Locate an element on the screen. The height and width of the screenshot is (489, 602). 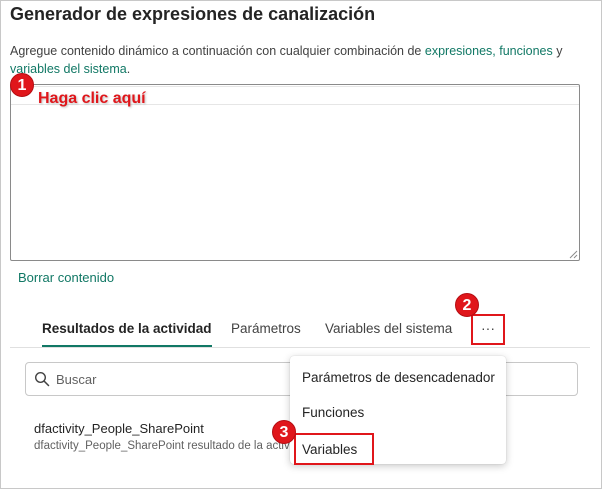
dialog-title: Generador de expresiones de canalización is located at coordinates (193, 14).